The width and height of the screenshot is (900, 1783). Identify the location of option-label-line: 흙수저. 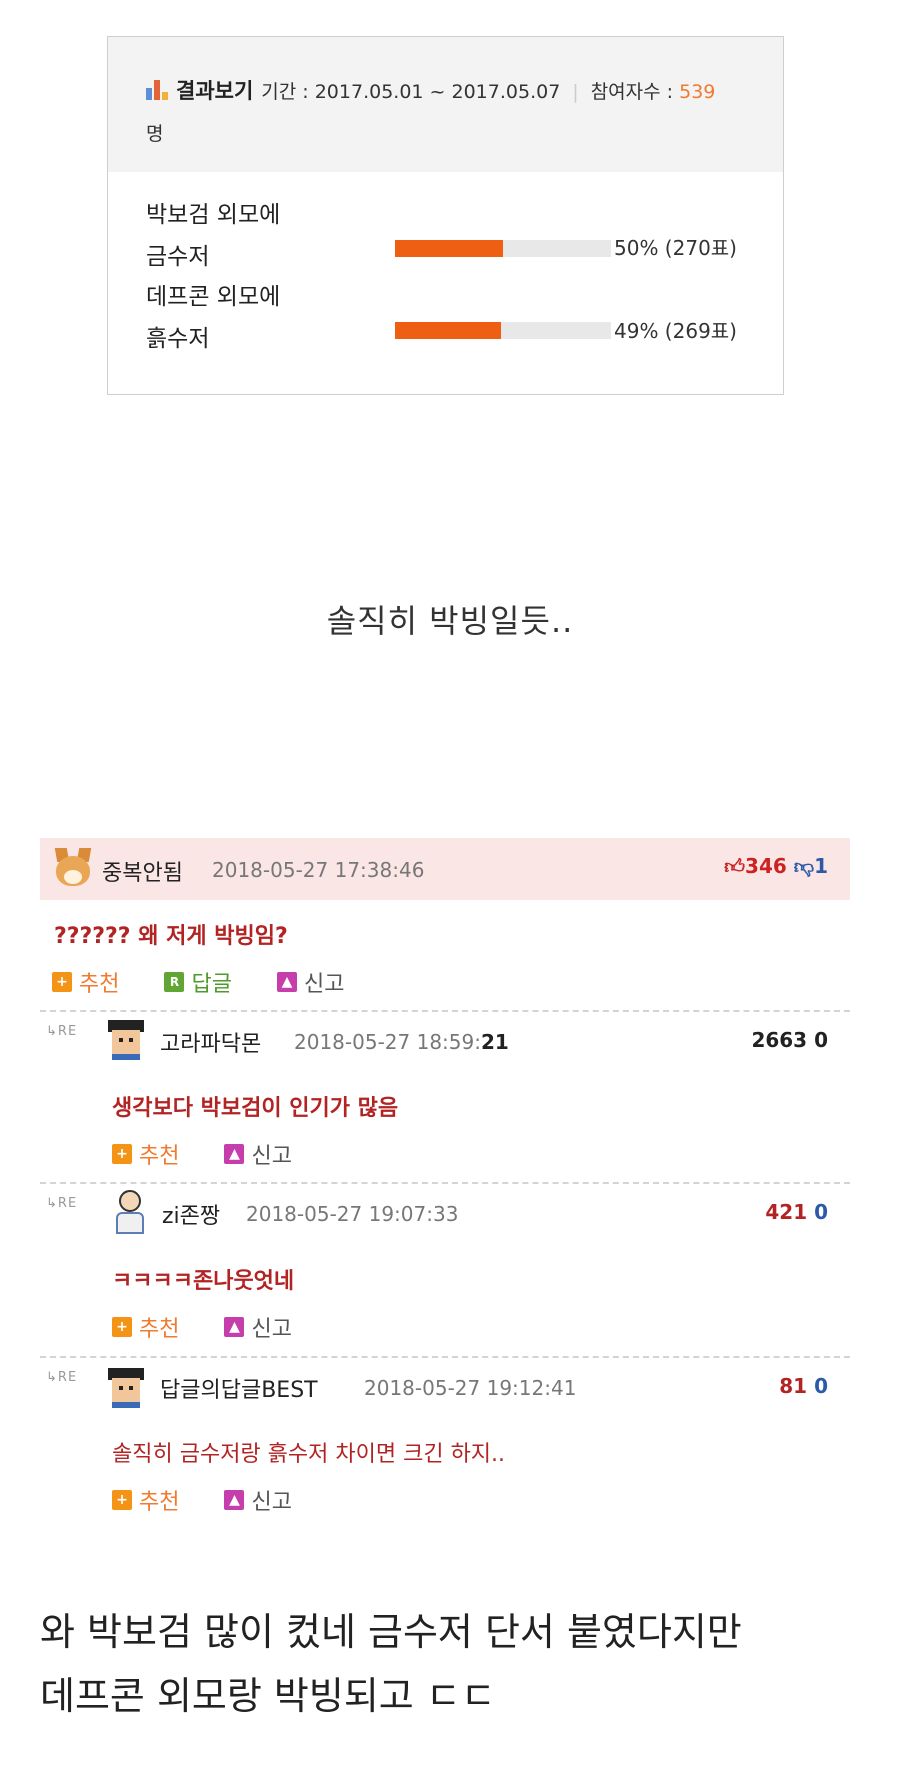
(178, 339).